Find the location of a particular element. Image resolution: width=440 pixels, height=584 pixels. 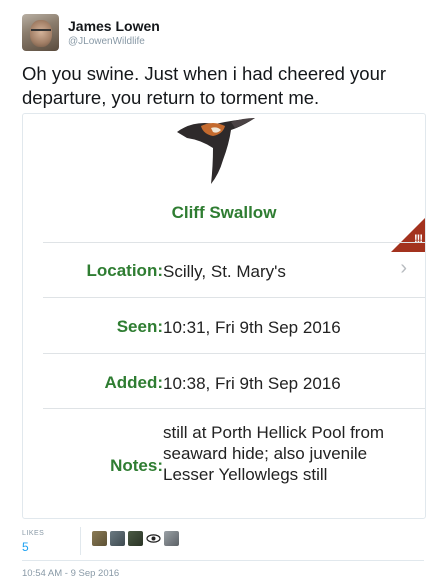

author-name: James Lowen is located at coordinates (114, 26).